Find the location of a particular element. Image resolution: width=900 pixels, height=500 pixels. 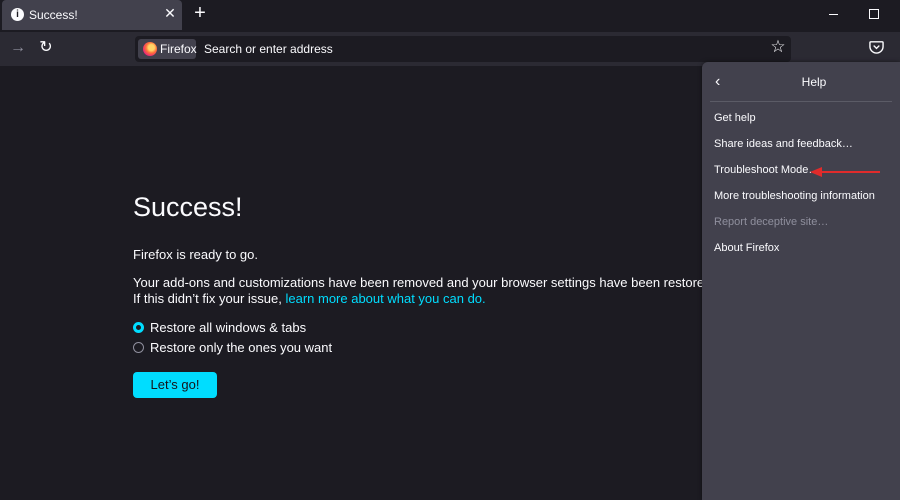

learn-more-link: learn more about what you can do. is located at coordinates (385, 298).